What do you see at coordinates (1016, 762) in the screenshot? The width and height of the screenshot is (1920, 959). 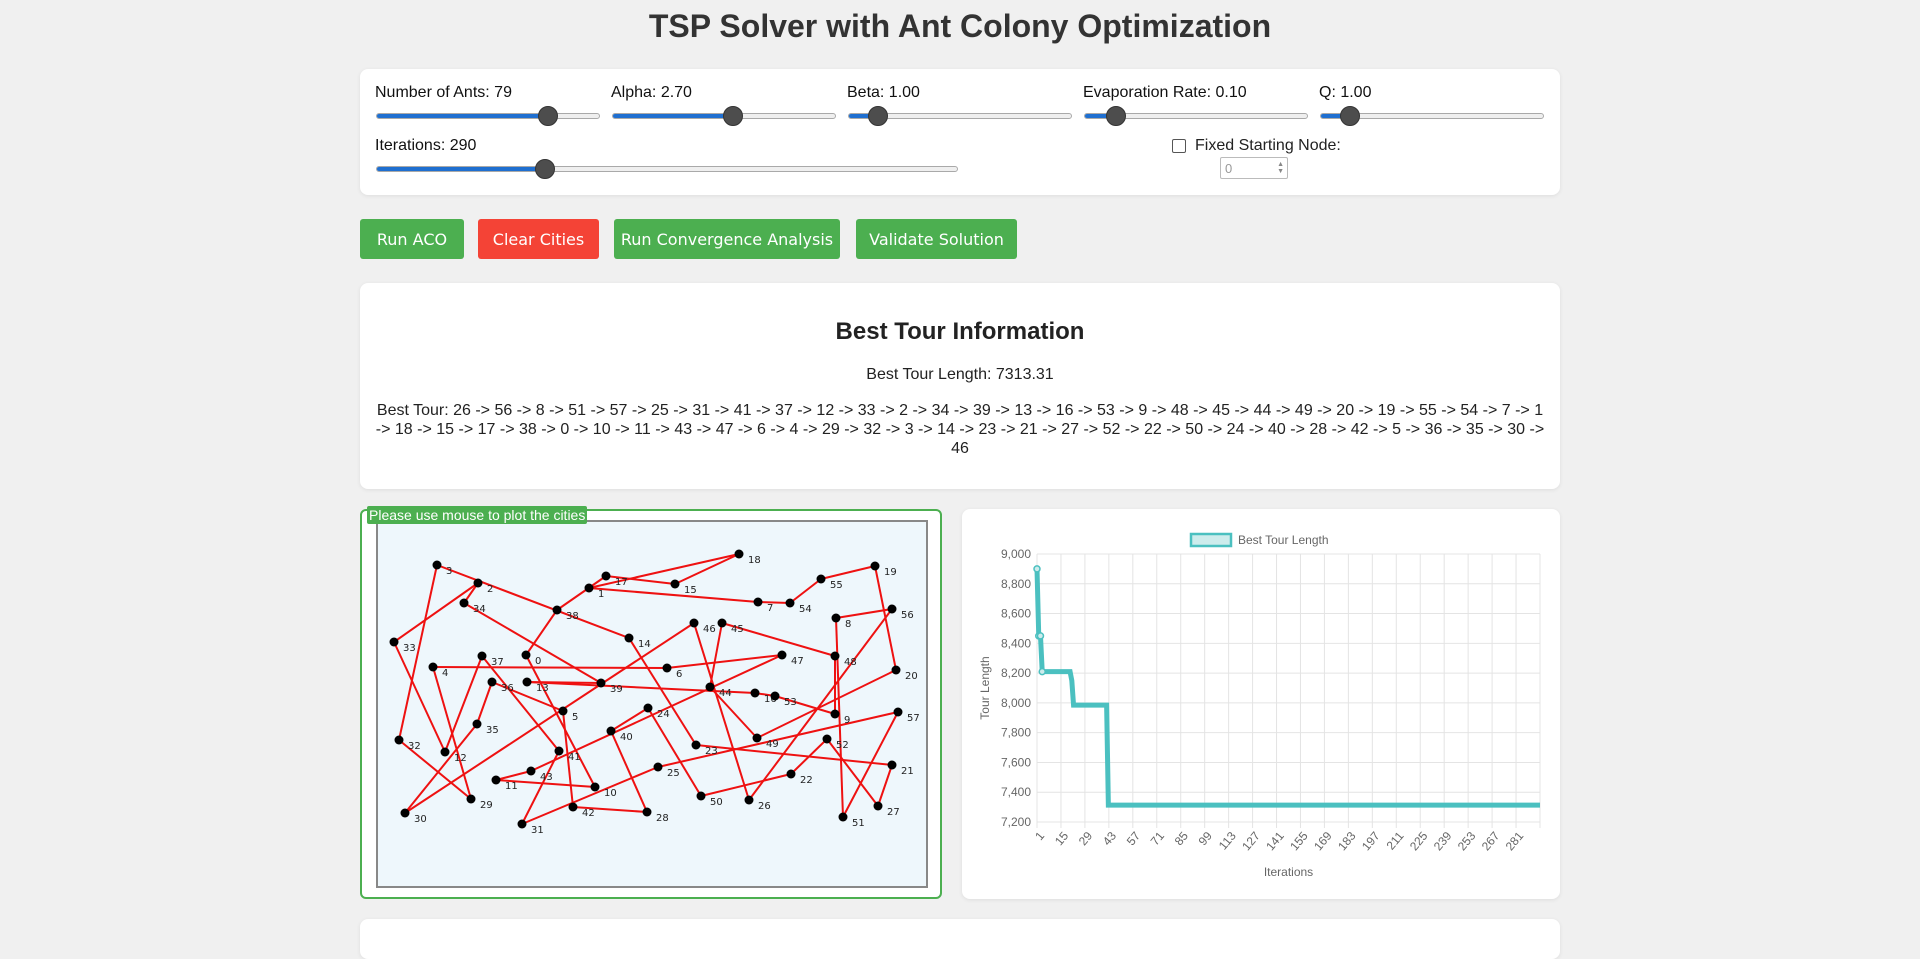 I see `y-tick-label: 7,600` at bounding box center [1016, 762].